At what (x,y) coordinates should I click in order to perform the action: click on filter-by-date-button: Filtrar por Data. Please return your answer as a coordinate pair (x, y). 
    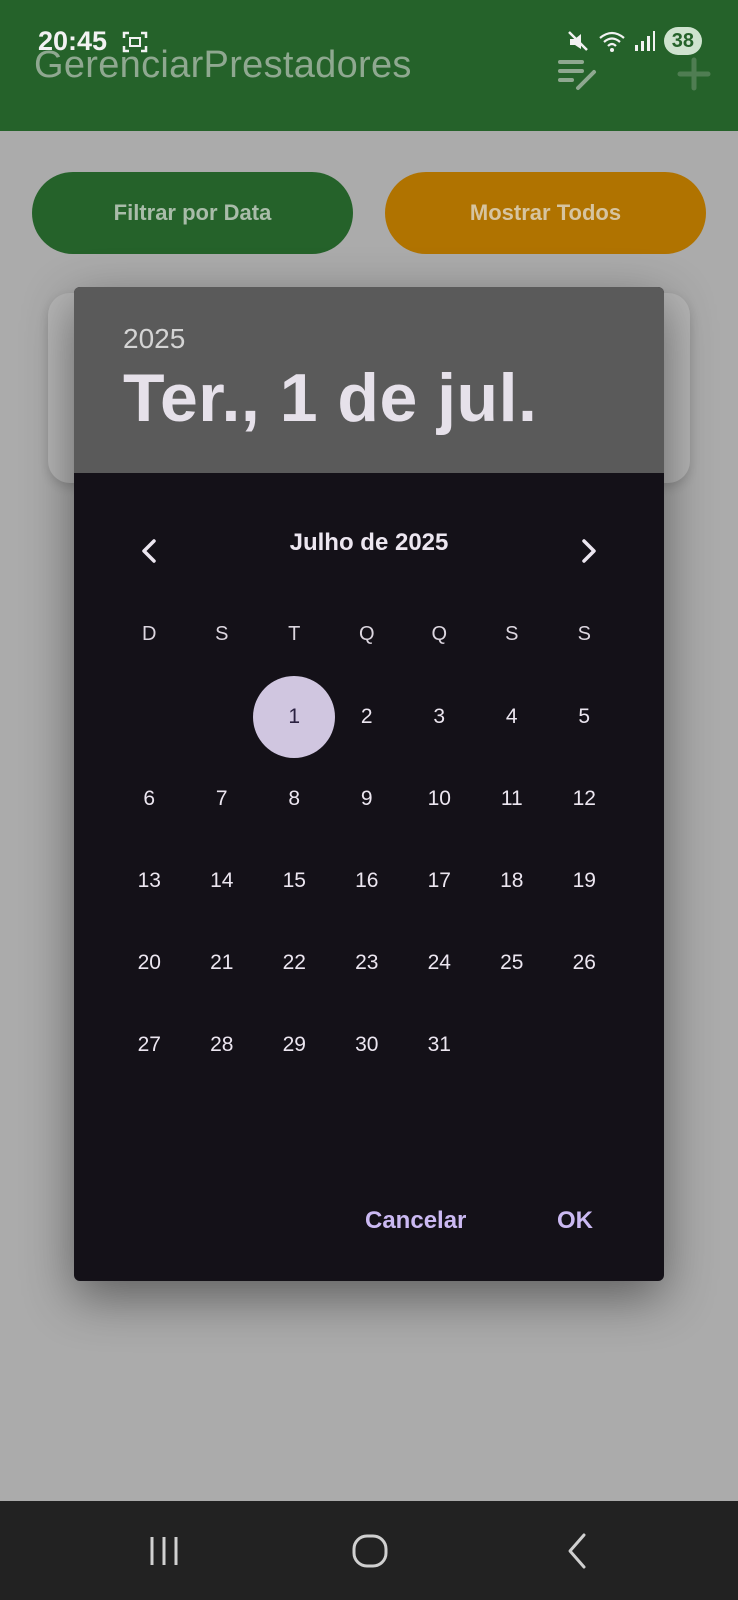
    Looking at the image, I should click on (192, 213).